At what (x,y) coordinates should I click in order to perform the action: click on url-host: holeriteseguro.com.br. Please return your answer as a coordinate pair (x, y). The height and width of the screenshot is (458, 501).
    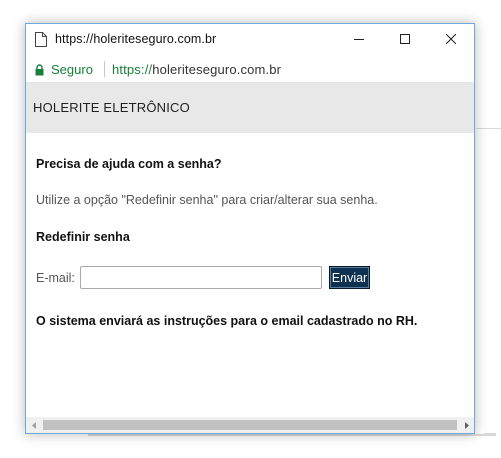
    Looking at the image, I should click on (217, 69).